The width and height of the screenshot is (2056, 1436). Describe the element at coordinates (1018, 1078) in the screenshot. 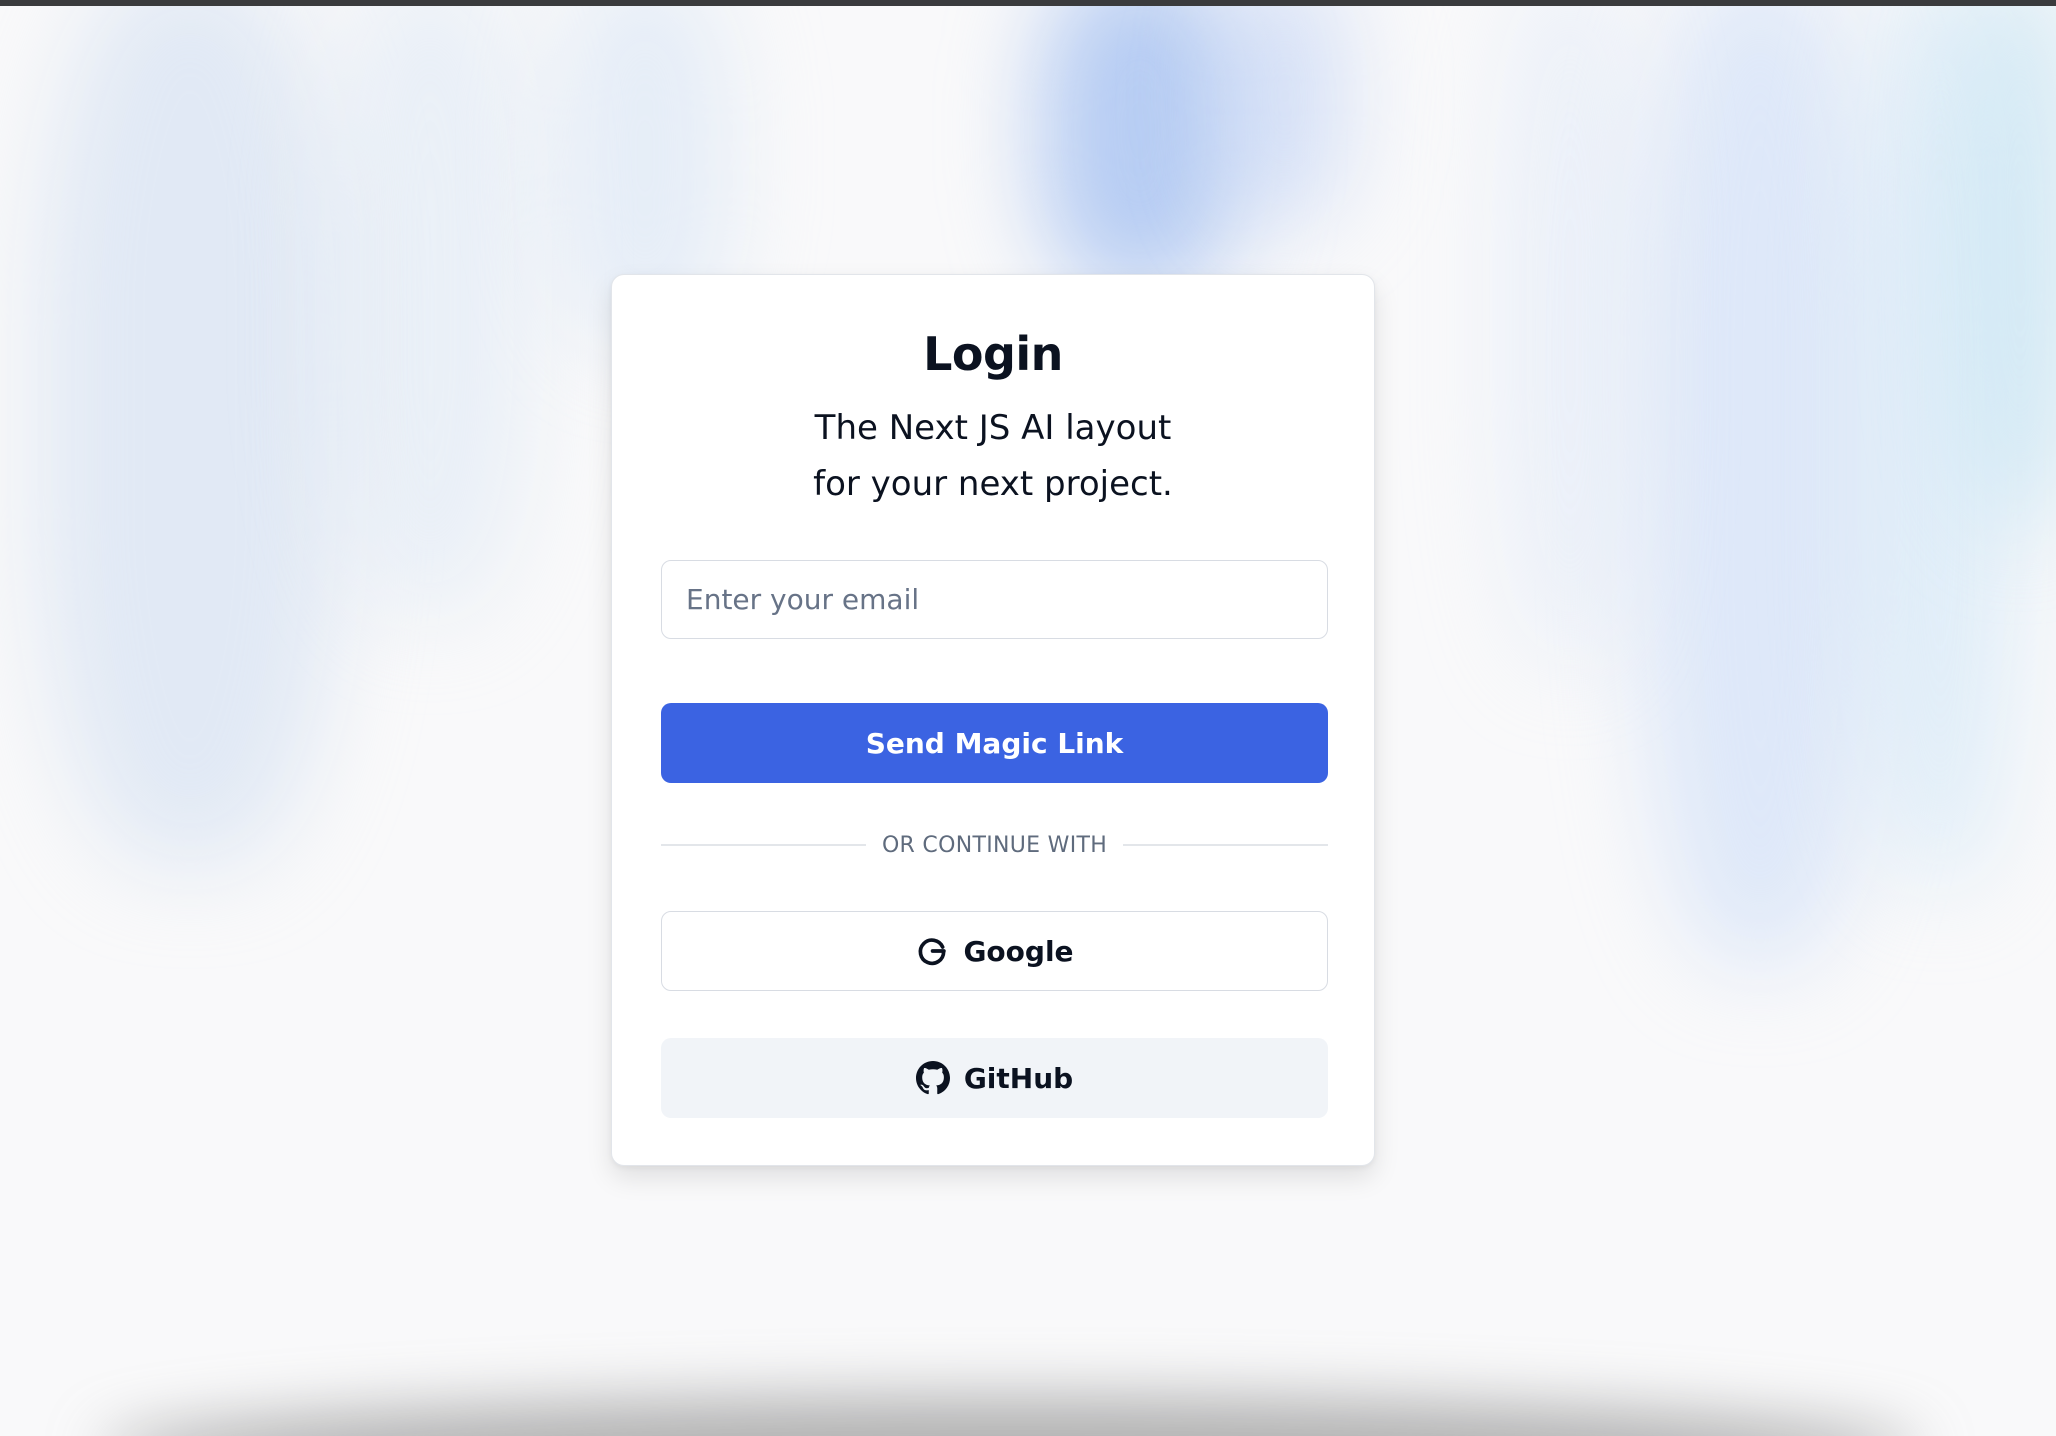

I see `github-button-label: GitHub` at that location.